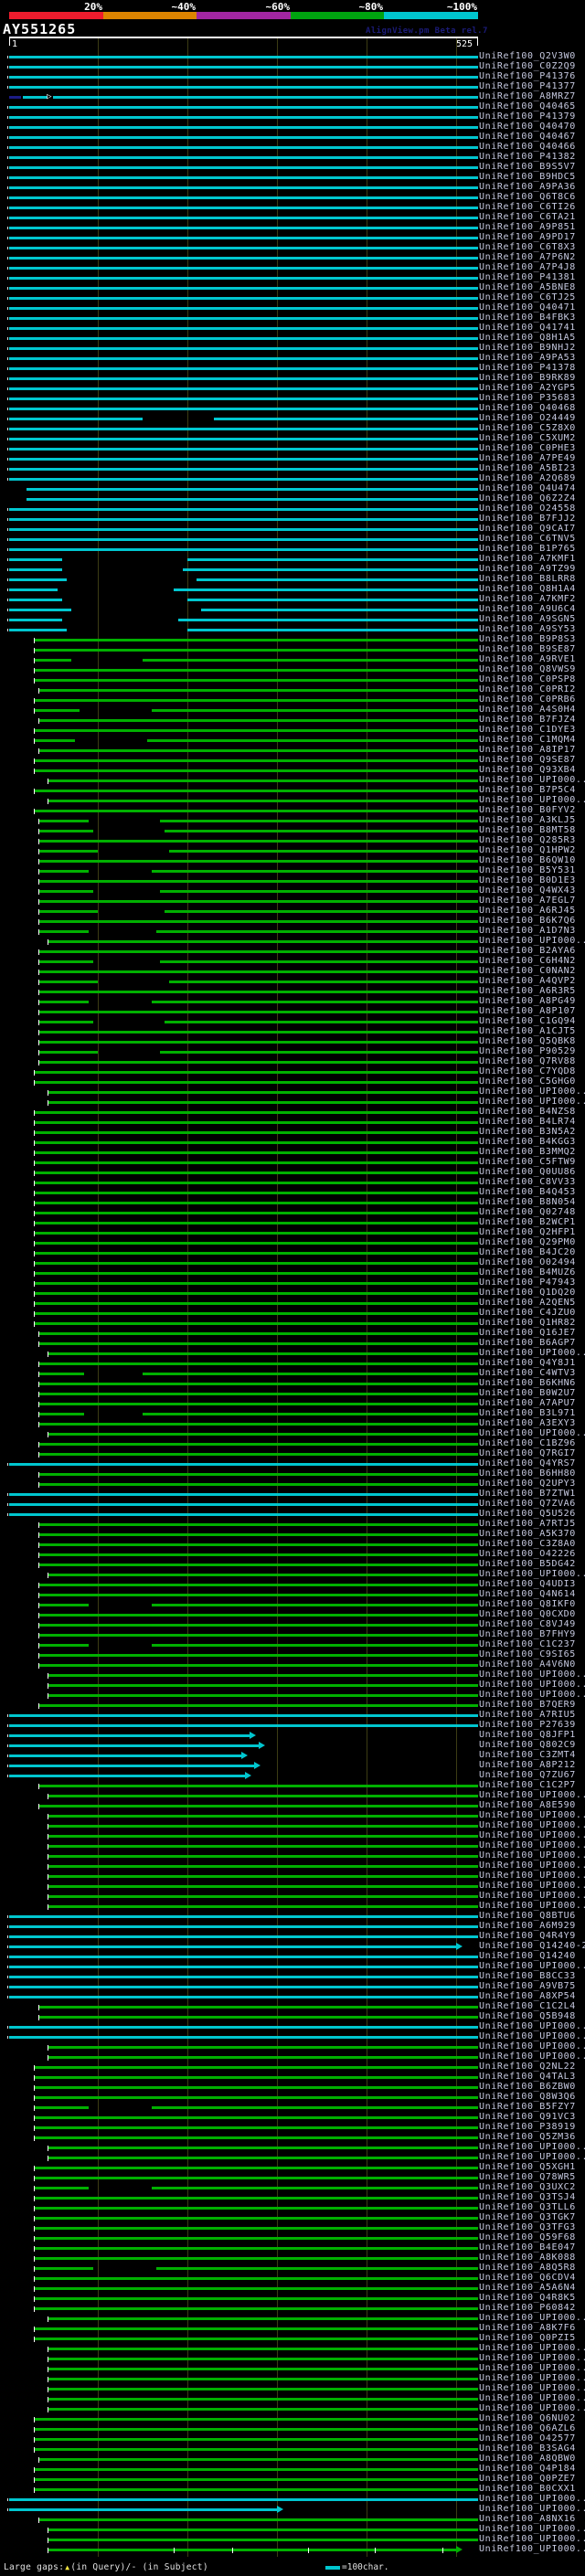 The width and height of the screenshot is (585, 2576). Describe the element at coordinates (528, 106) in the screenshot. I see `hit-label: UniRef100_Q40465` at that location.